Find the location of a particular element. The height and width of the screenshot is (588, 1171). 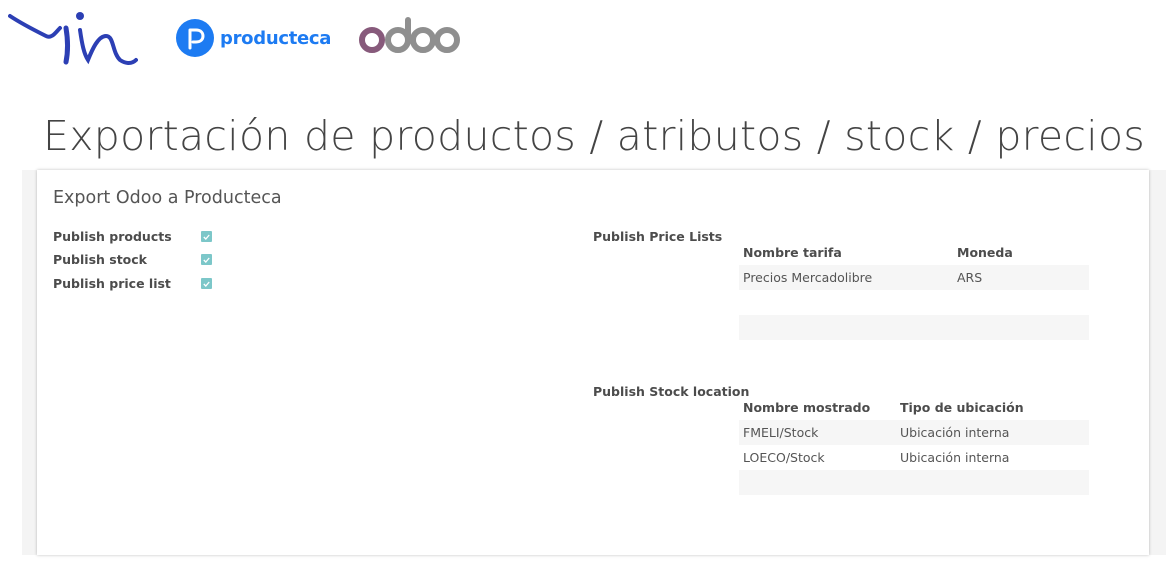

publish-products-label: Publish products is located at coordinates (112, 236).